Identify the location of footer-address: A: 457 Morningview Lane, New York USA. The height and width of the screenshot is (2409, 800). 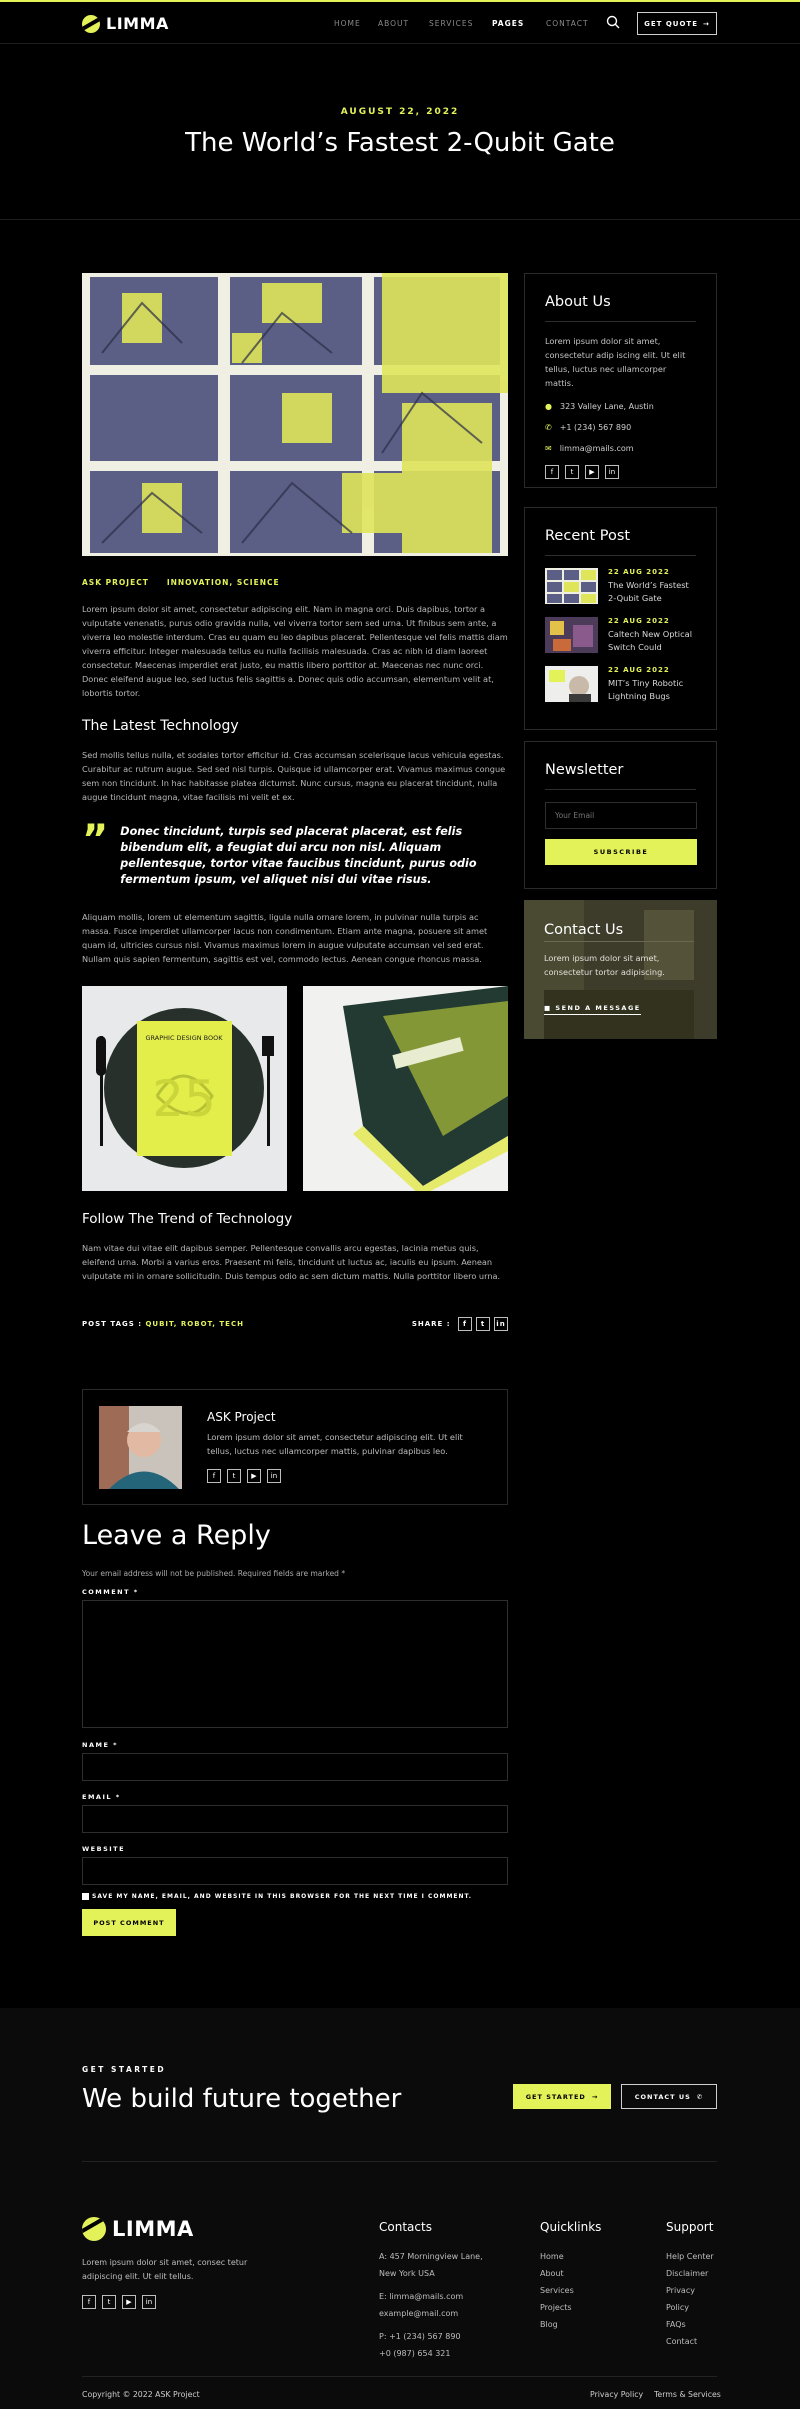
(431, 2265).